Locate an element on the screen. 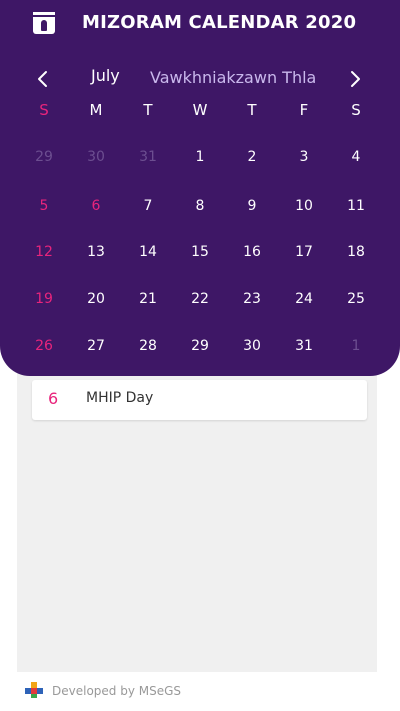 The image size is (400, 711). chevron-left-icon is located at coordinates (42, 79).